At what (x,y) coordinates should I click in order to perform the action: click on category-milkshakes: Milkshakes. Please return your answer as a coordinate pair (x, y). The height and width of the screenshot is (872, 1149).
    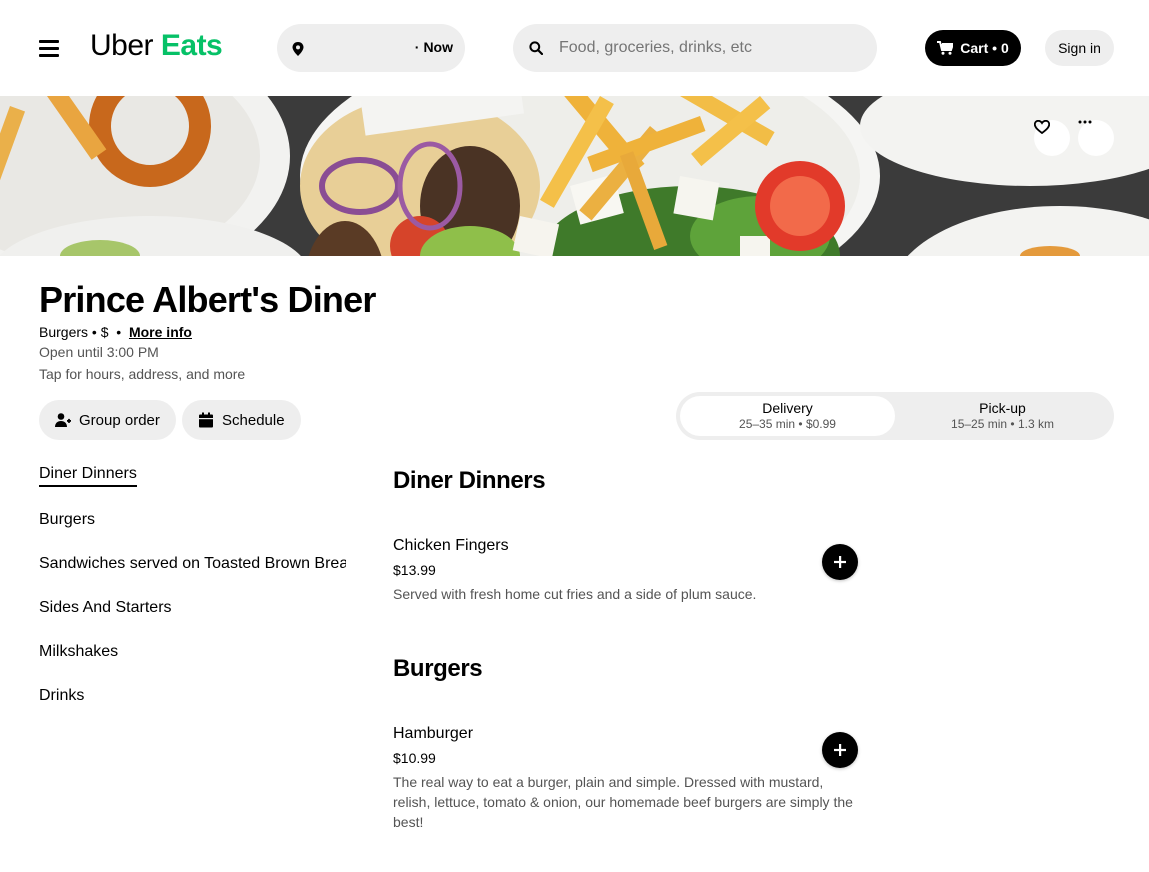
    Looking at the image, I should click on (192, 652).